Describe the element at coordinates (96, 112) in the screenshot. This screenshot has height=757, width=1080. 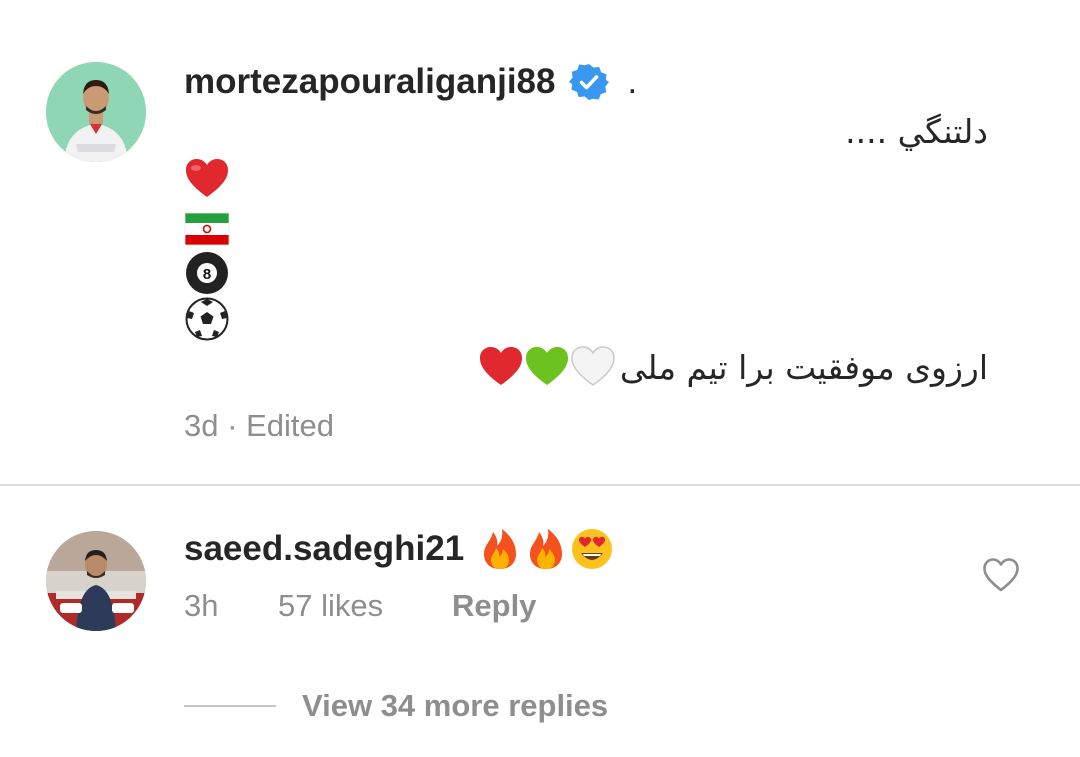
I see `author-avatar` at that location.